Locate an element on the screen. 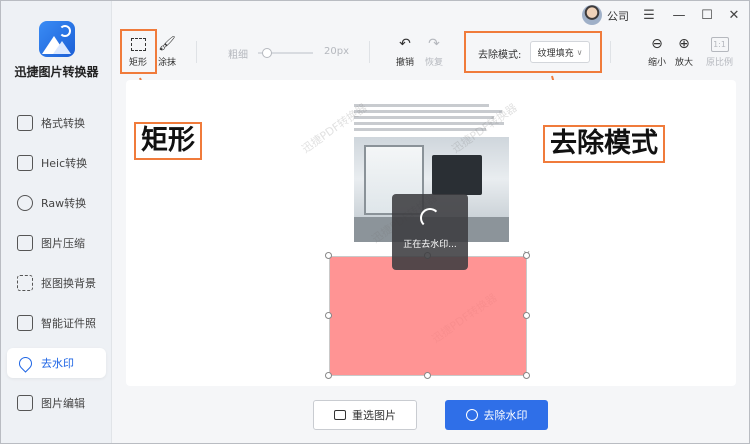 The height and width of the screenshot is (444, 750). sidebar-item-id-photo: 智能证件照 is located at coordinates (56, 323).